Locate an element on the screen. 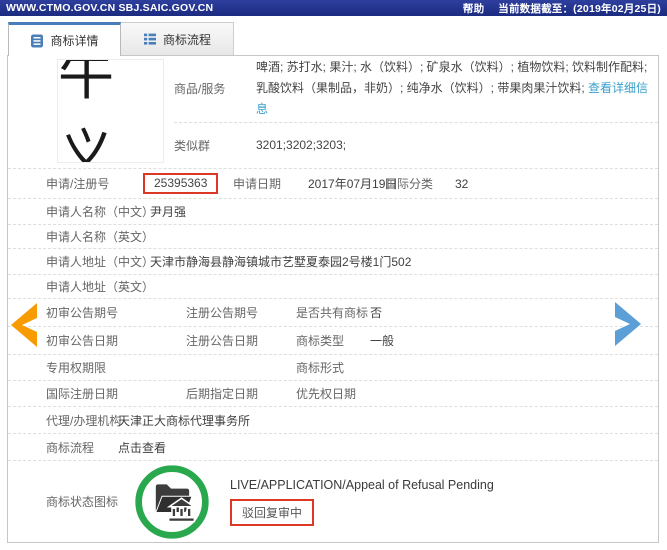  is-shared-label: 是否共有商标 is located at coordinates (332, 313).